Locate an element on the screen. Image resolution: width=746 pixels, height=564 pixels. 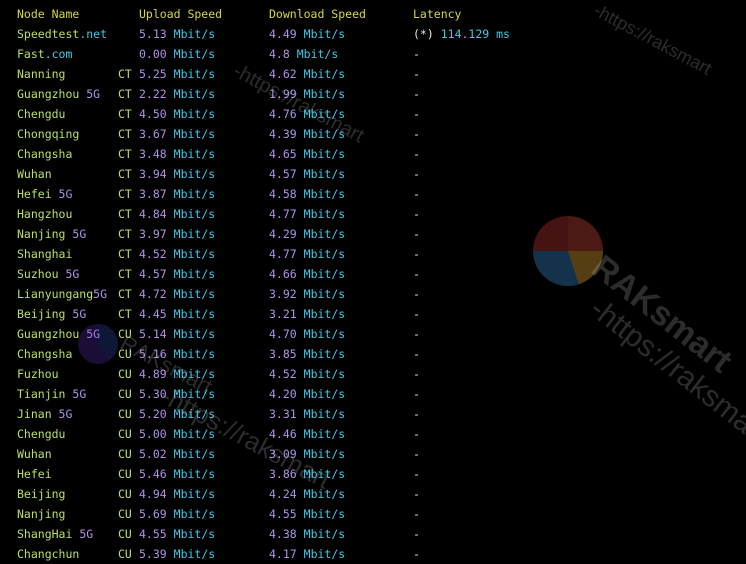
node-name-base: Nanjing is located at coordinates (41, 234).